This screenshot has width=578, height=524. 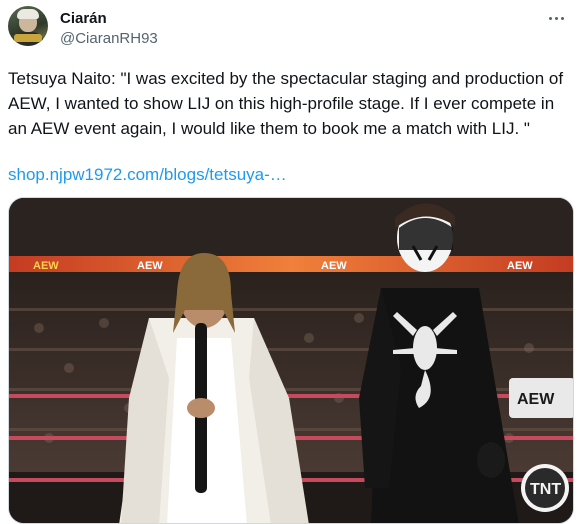 What do you see at coordinates (28, 14) in the screenshot?
I see `avatar-hair` at bounding box center [28, 14].